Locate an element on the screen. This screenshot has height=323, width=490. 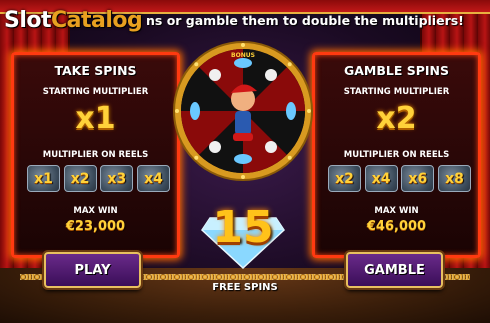
reels-multiplier-chips: x1 x2 x3 x4 is located at coordinates (98, 178).